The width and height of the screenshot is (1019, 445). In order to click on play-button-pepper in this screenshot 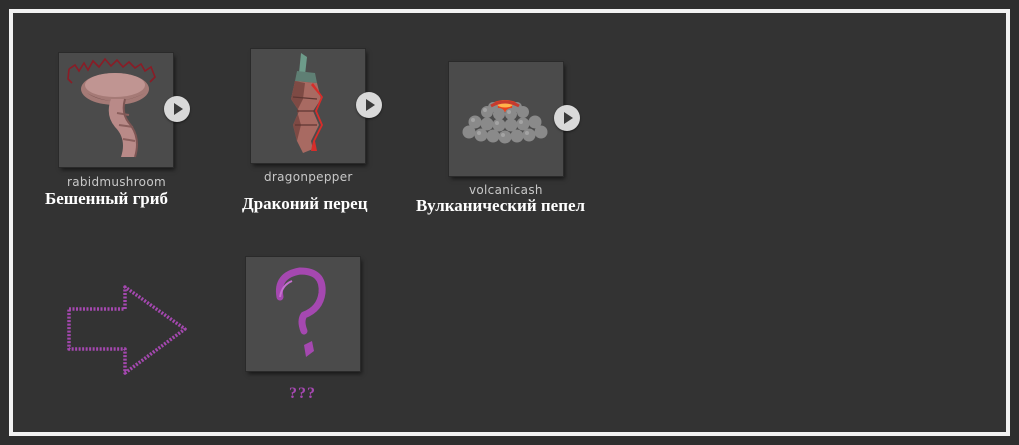, I will do `click(369, 105)`.